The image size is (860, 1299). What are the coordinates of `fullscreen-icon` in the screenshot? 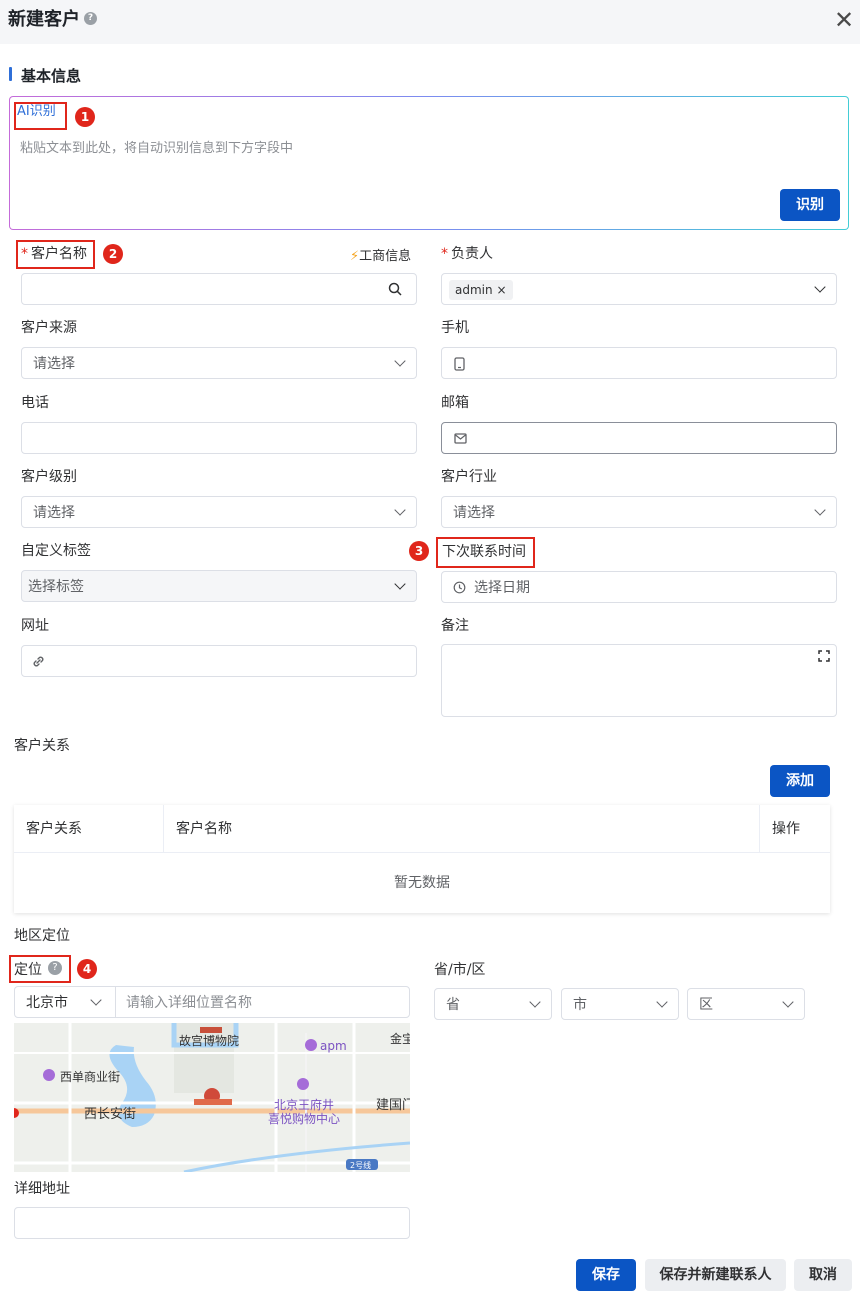 It's located at (824, 656).